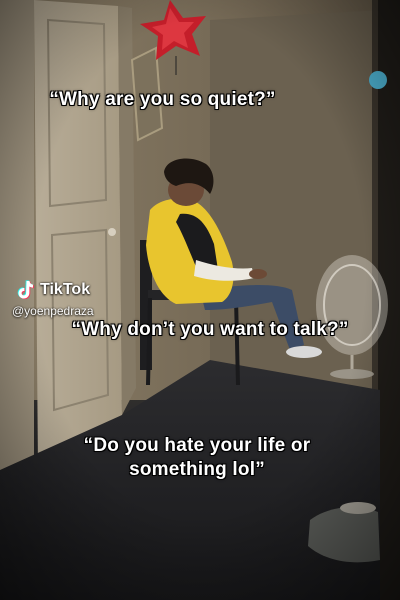 This screenshot has height=600, width=400. Describe the element at coordinates (25, 290) in the screenshot. I see `tiktok-logo-icon` at that location.